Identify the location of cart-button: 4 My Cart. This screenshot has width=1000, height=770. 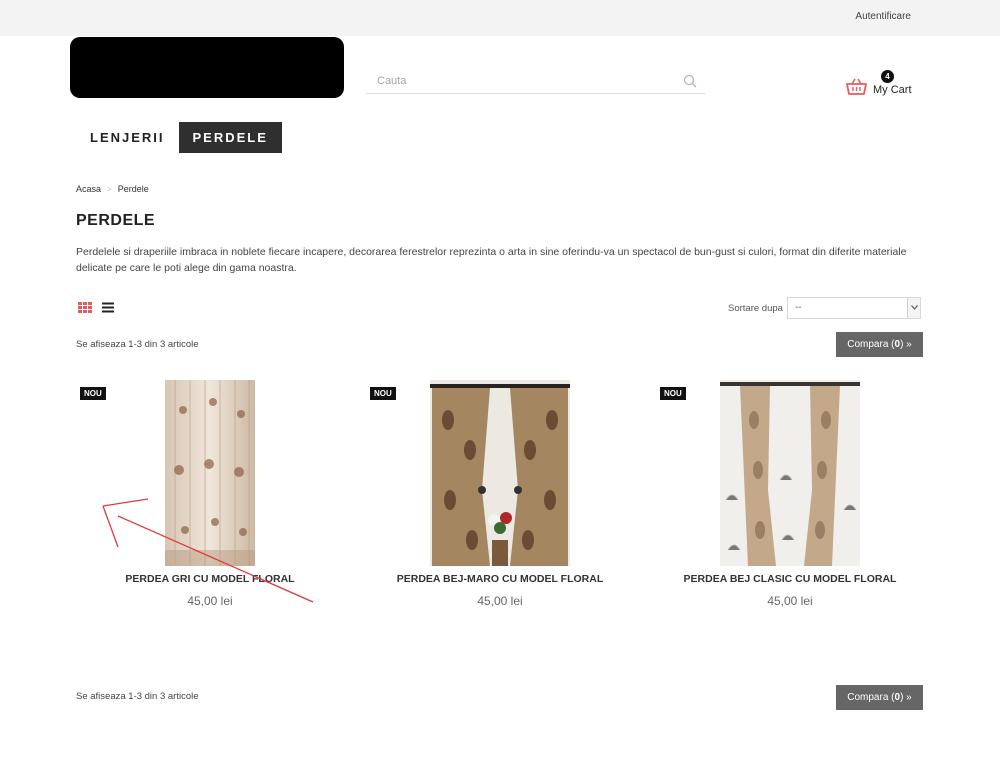
(881, 85).